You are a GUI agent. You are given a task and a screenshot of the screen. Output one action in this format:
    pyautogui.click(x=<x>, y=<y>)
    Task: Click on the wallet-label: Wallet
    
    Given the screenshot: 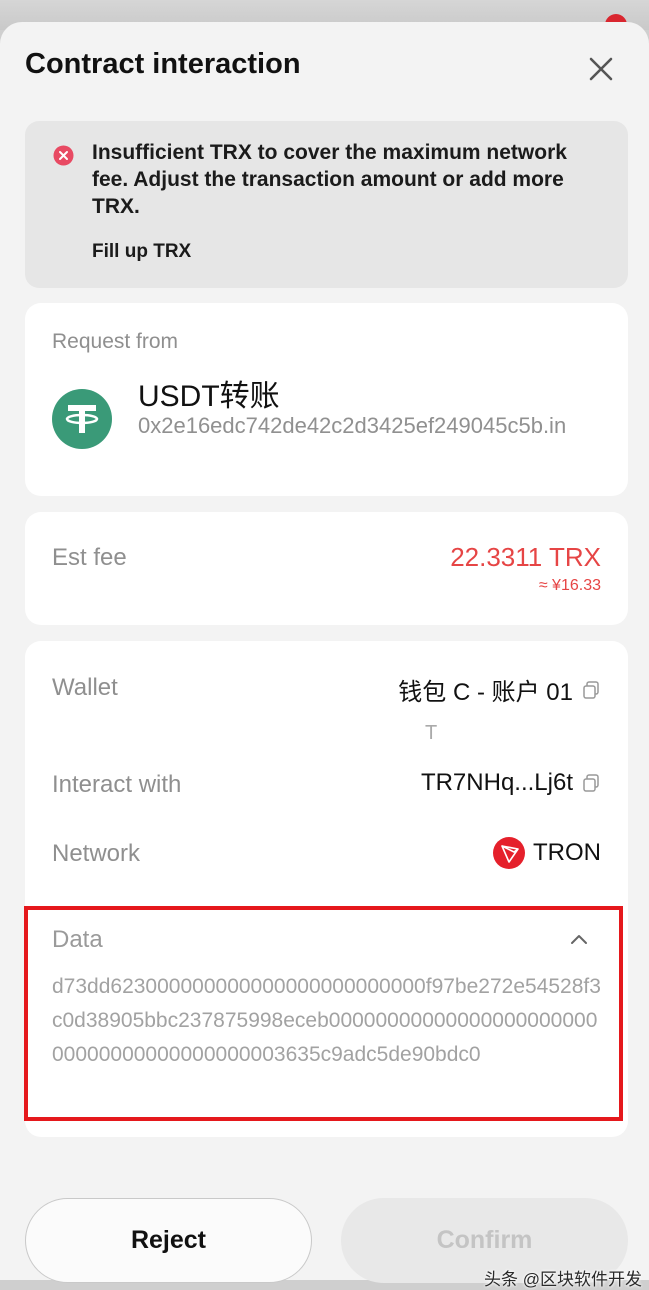 What is the action you would take?
    pyautogui.click(x=85, y=687)
    